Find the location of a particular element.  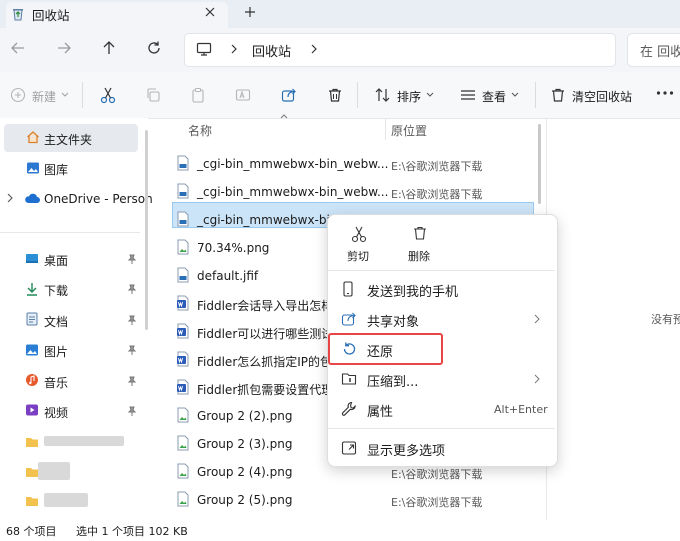

refresh-icon is located at coordinates (154, 48).